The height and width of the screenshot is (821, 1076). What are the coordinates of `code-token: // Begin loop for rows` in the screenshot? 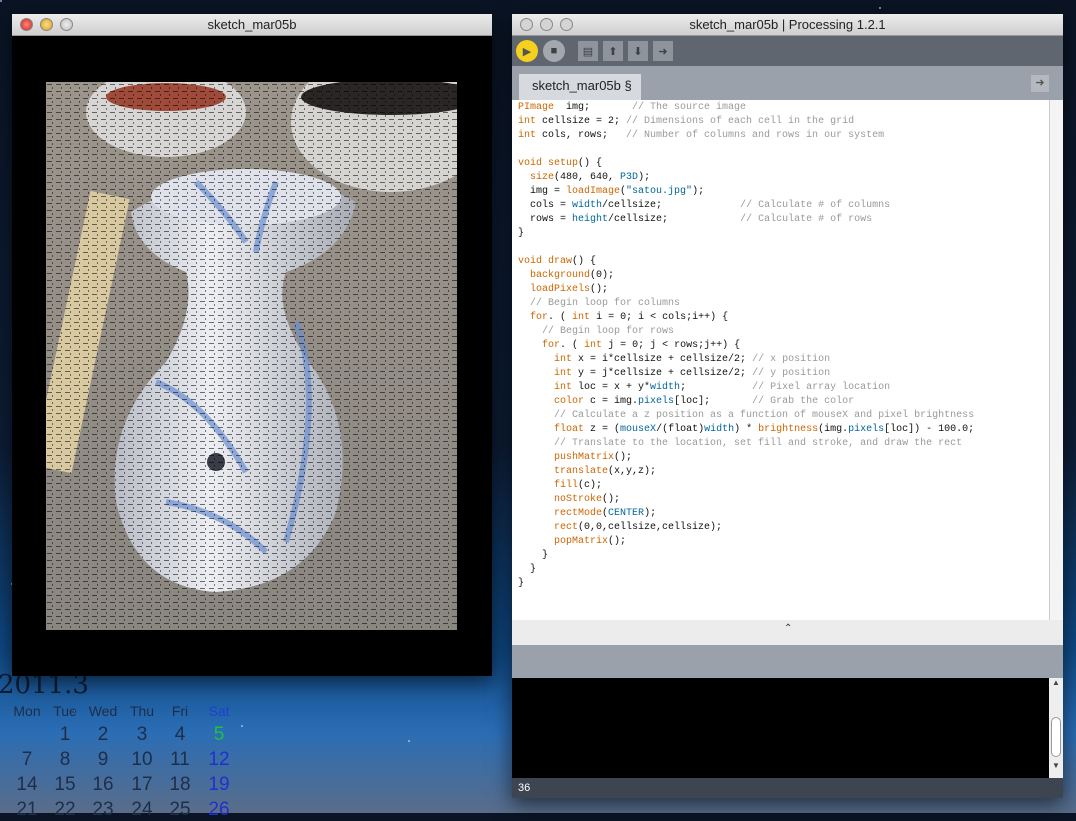 It's located at (608, 331).